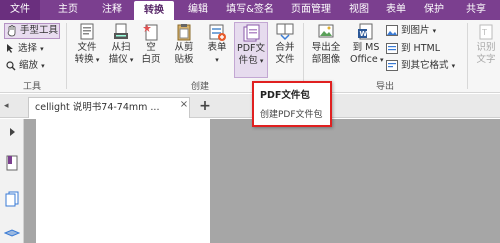 The height and width of the screenshot is (243, 500). Describe the element at coordinates (184, 32) in the screenshot. I see `clipboard-icon` at that location.